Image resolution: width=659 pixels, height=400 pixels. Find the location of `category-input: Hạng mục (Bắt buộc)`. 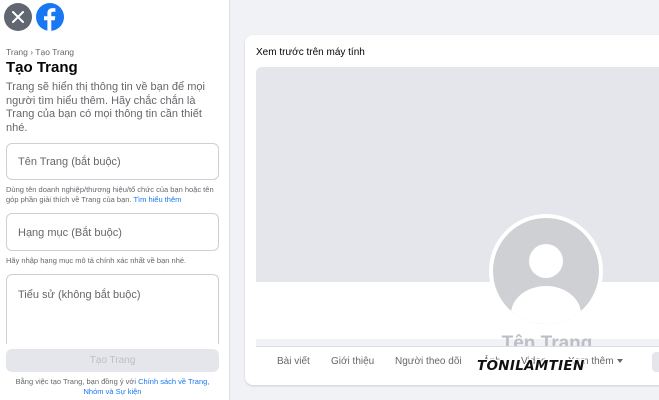

category-input: Hạng mục (Bắt buộc) is located at coordinates (112, 232).